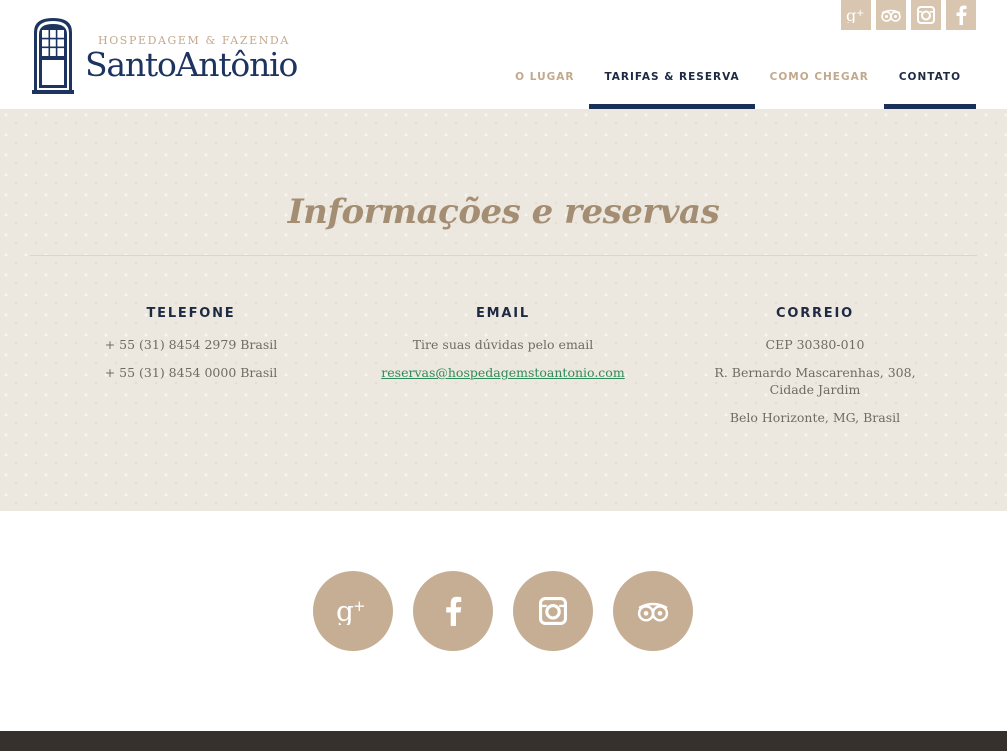 Image resolution: width=1007 pixels, height=751 pixels. Describe the element at coordinates (503, 344) in the screenshot. I see `email-description: Tire suas dúvidas pelo email` at that location.